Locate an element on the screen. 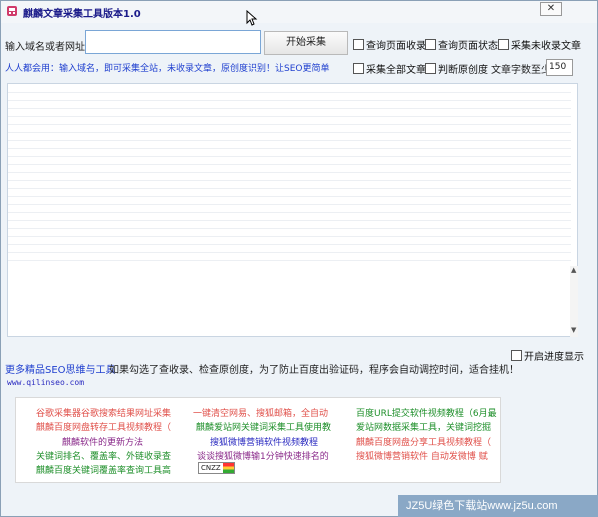 The image size is (598, 517). more-tools-link: 更多精品SEO思维与工具 is located at coordinates (60, 368).